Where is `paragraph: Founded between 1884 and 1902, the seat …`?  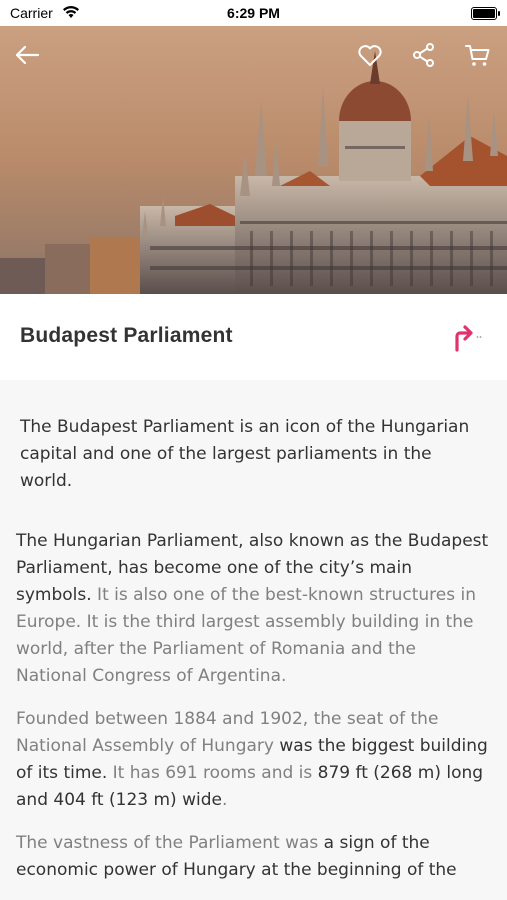
paragraph: Founded between 1884 and 1902, the seat … is located at coordinates (253, 760).